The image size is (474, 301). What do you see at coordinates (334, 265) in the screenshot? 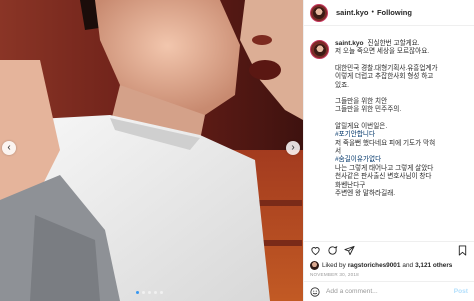
I see `liked-by-prefix: Liked by` at bounding box center [334, 265].